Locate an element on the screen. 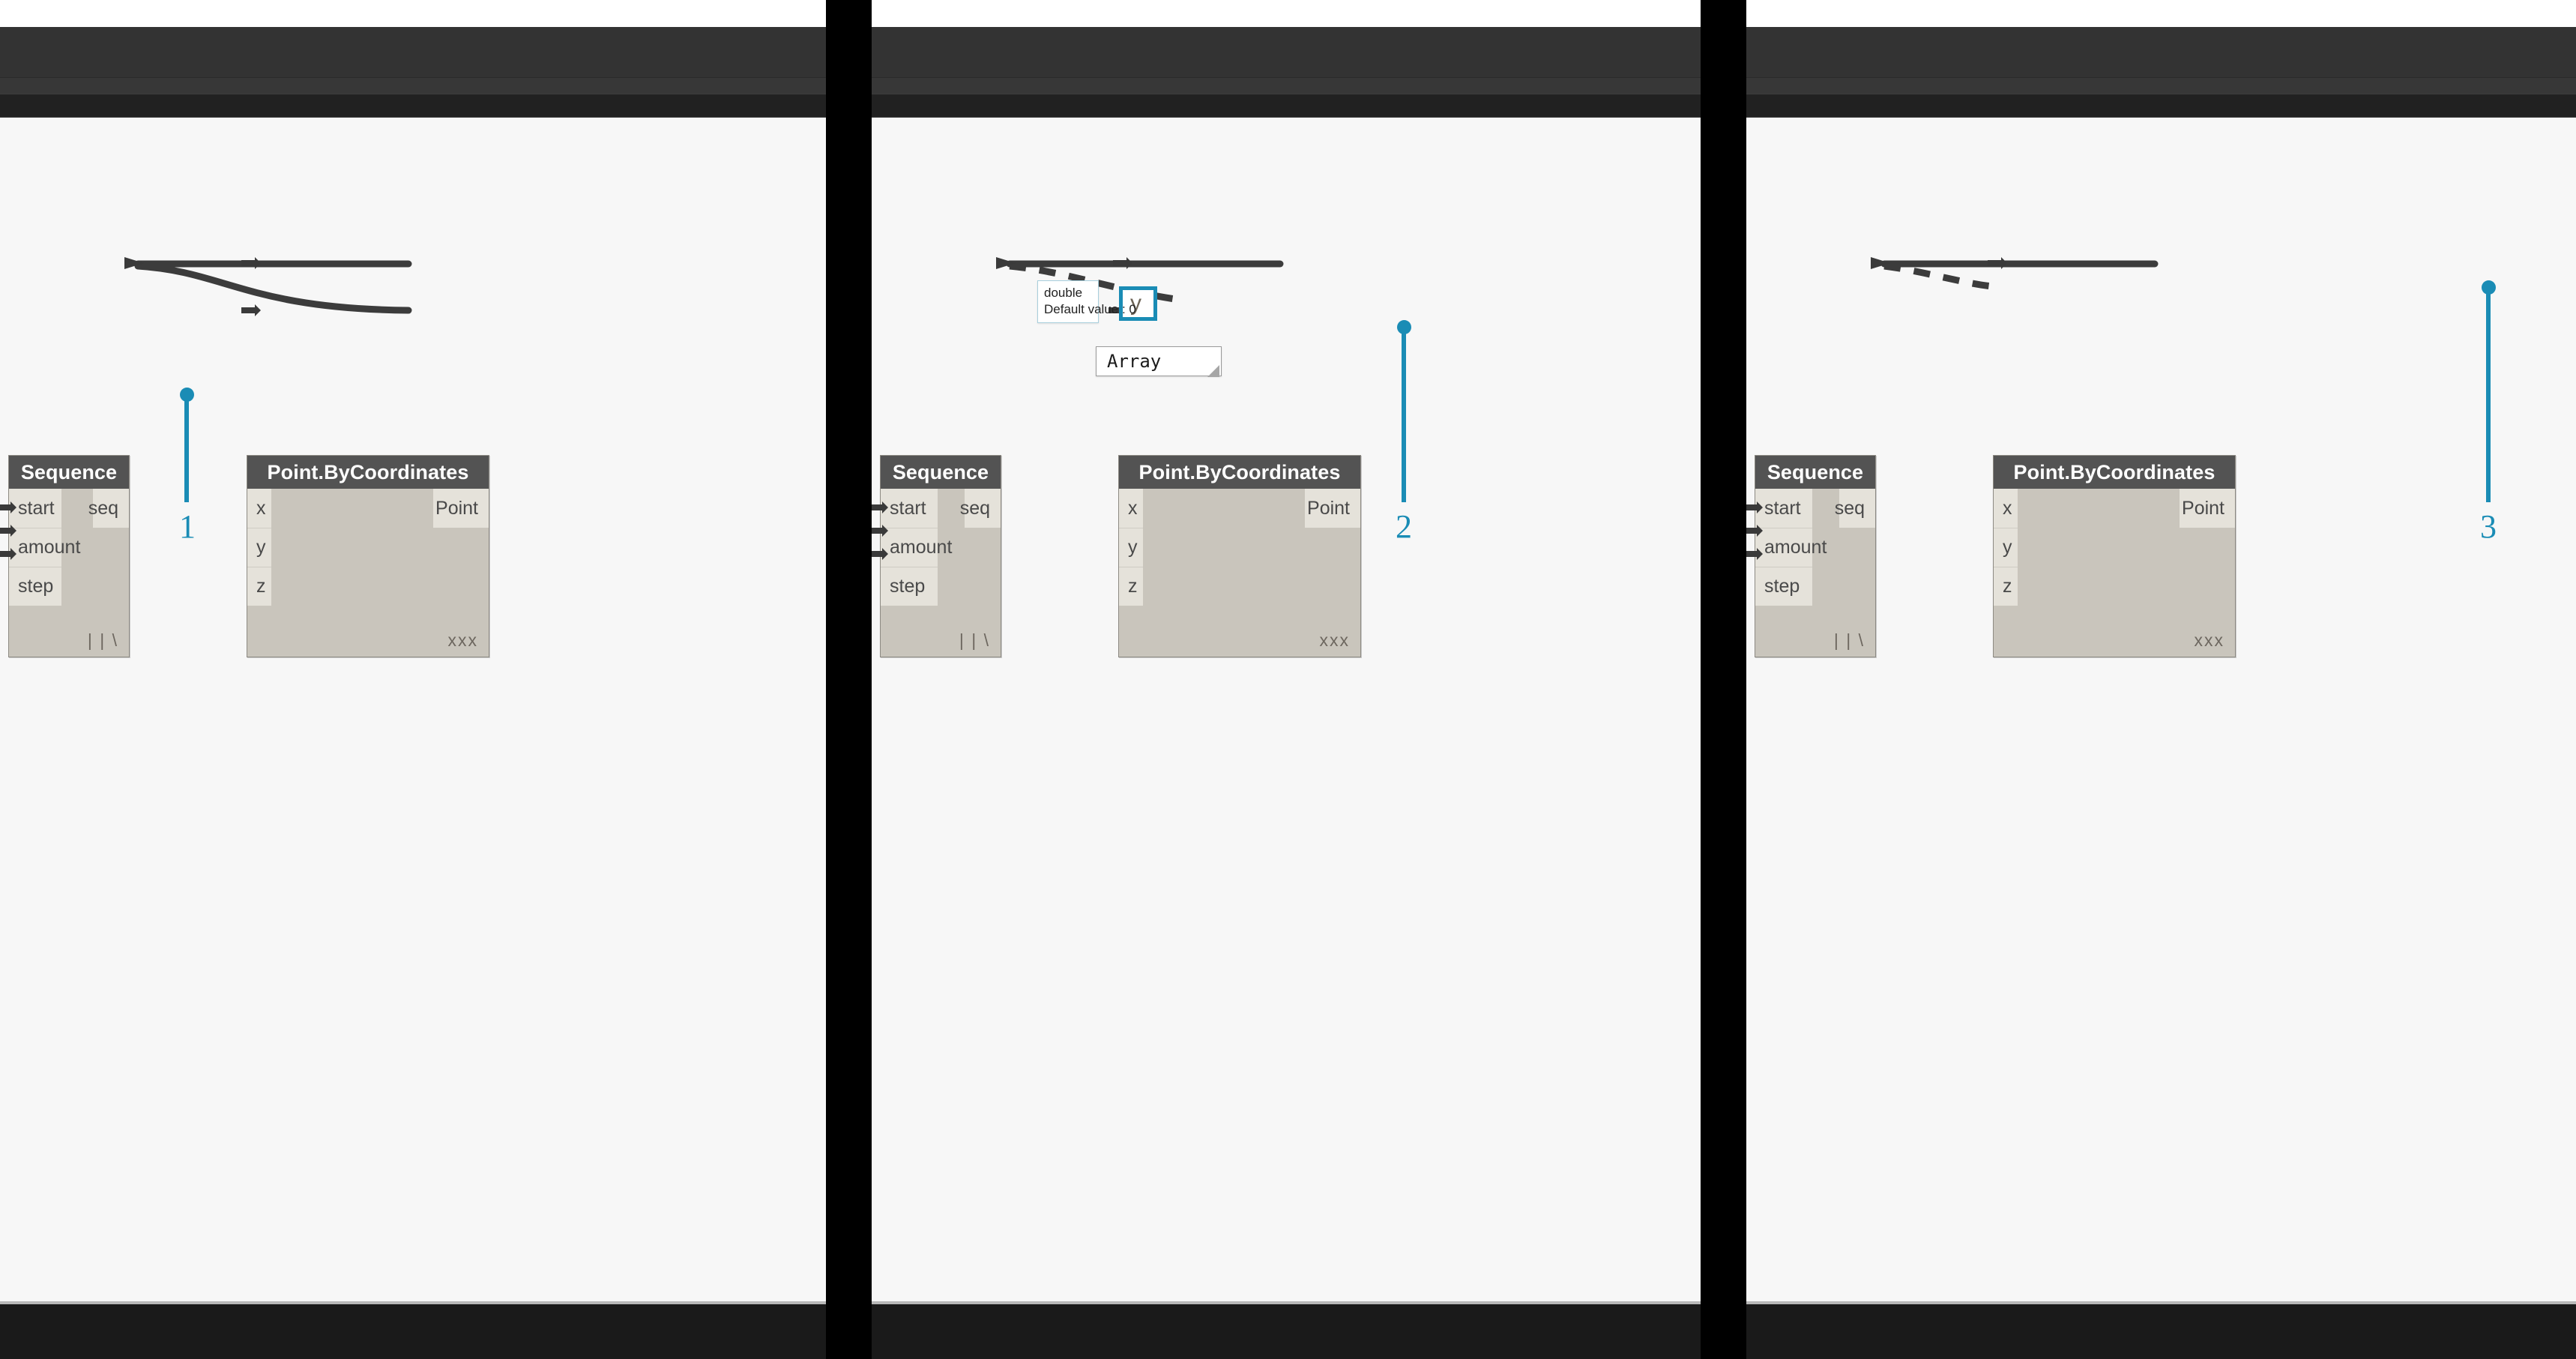 The height and width of the screenshot is (1359, 2576). point-node-body: x y z Point is located at coordinates (1240, 552).